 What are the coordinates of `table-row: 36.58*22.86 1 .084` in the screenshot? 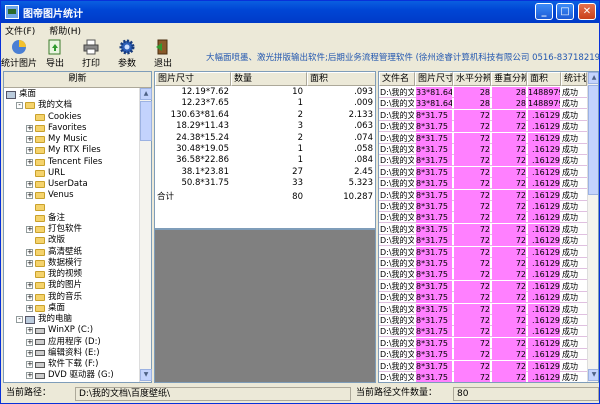 It's located at (265, 160).